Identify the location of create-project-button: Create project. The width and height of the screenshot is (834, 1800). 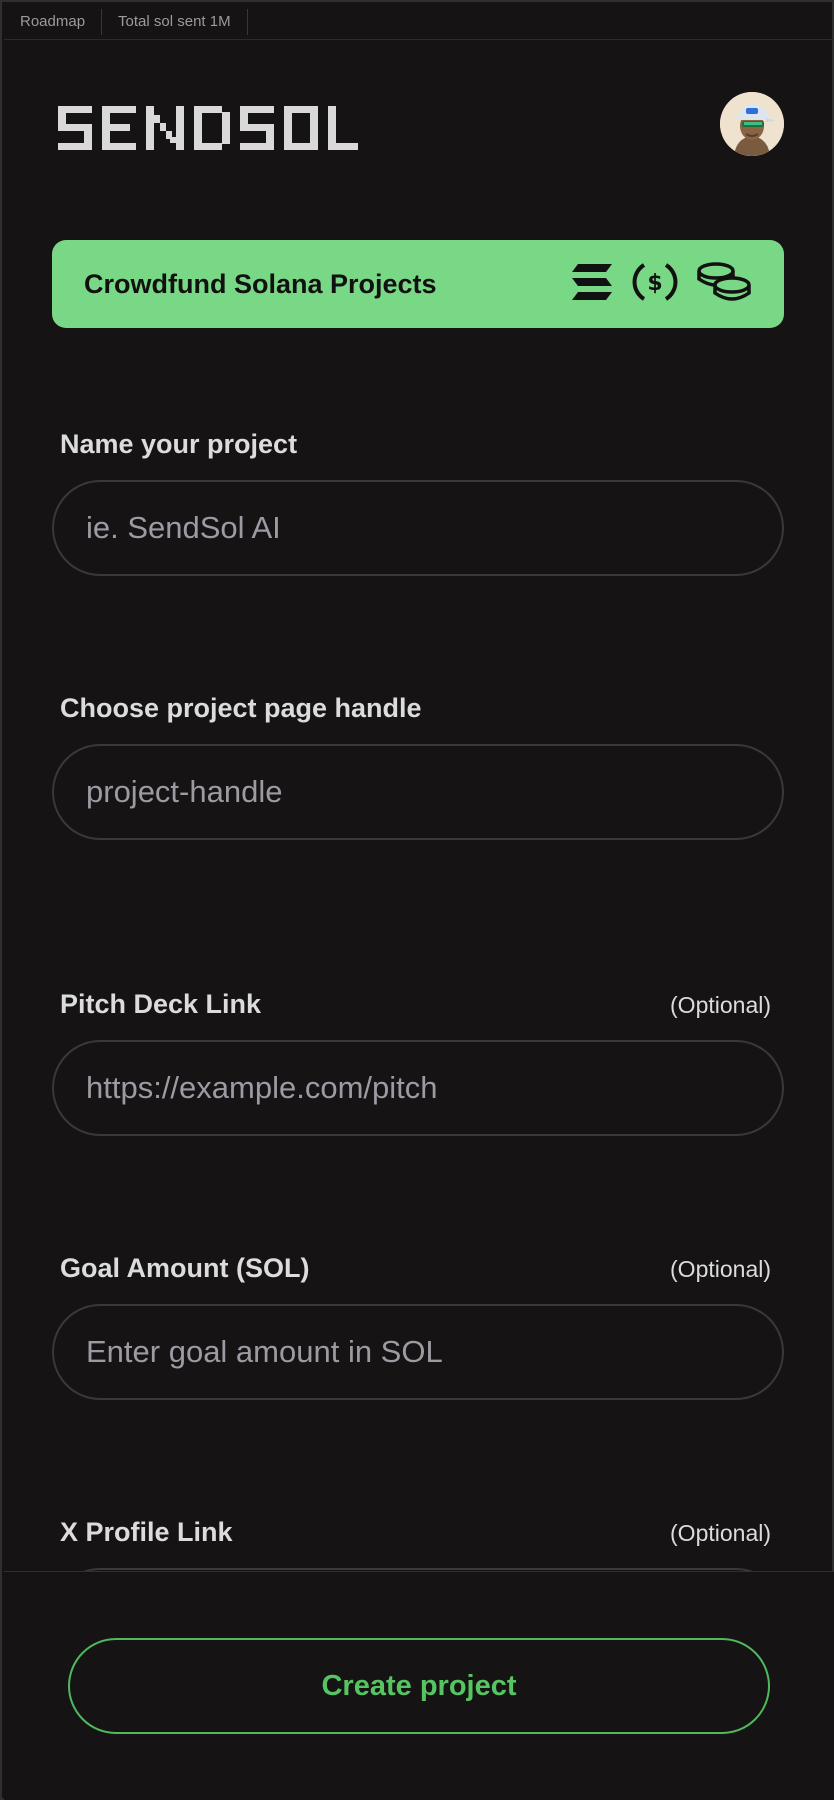
(419, 1686).